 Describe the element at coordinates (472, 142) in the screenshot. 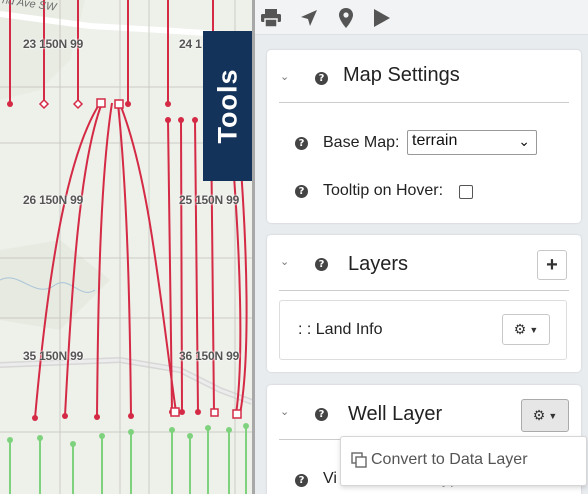

I see `base-map-select: terrain ⌄` at that location.